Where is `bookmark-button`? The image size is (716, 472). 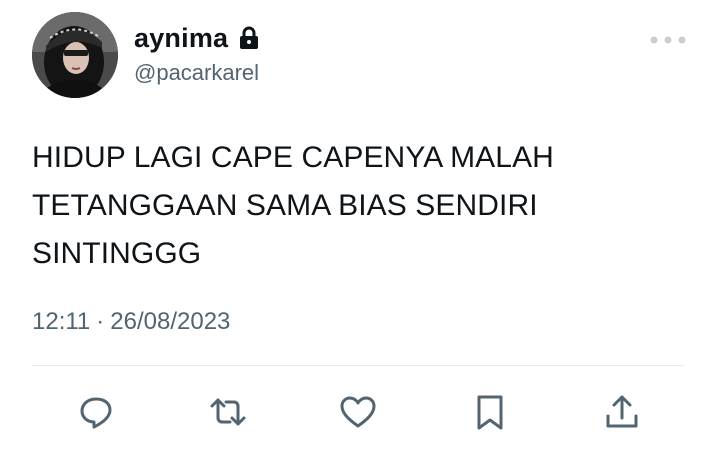 bookmark-button is located at coordinates (490, 412).